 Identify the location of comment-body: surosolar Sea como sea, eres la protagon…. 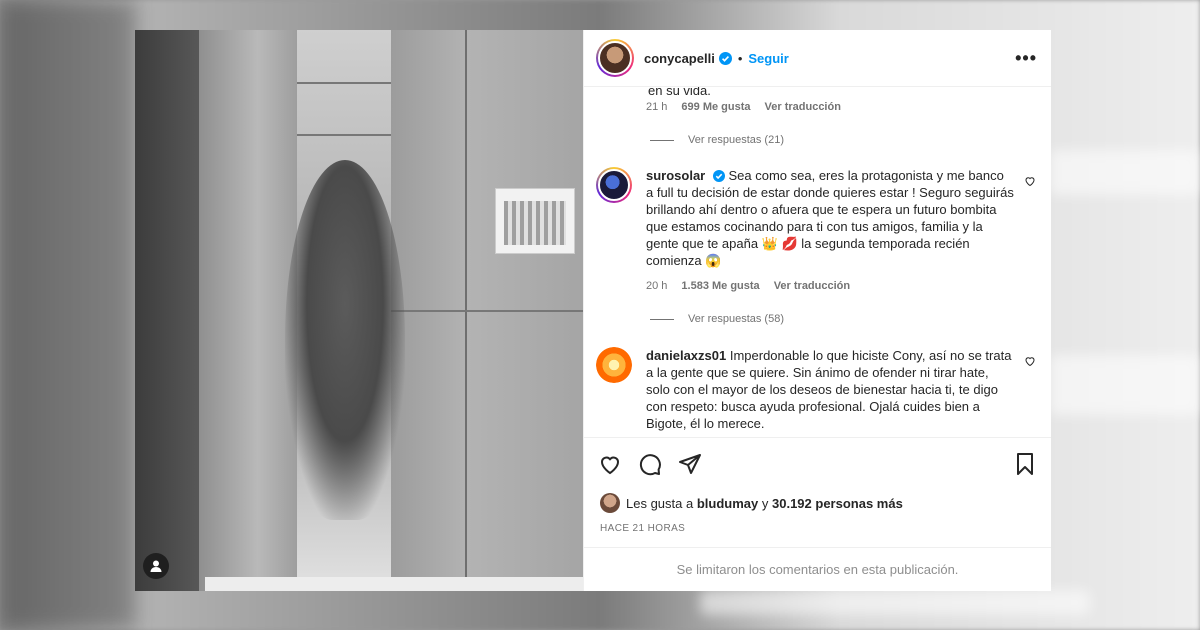
(835, 218).